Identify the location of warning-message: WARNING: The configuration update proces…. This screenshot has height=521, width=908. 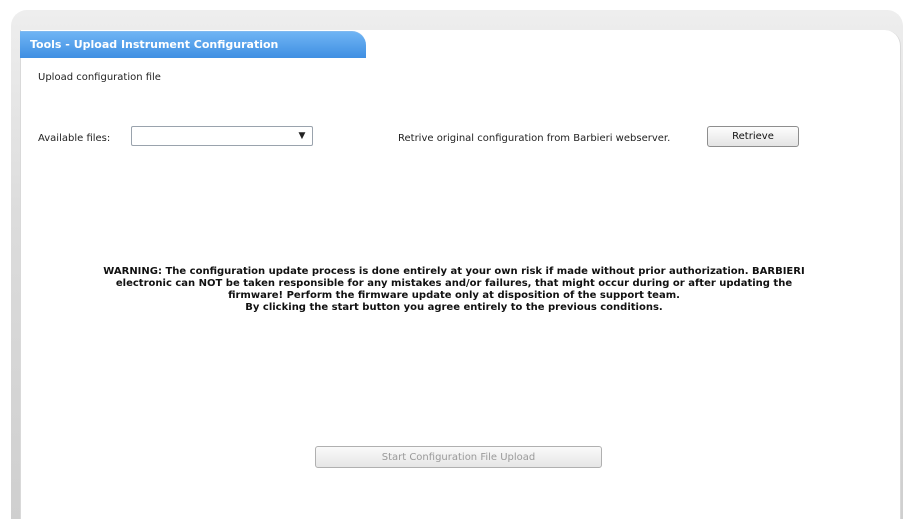
(454, 290).